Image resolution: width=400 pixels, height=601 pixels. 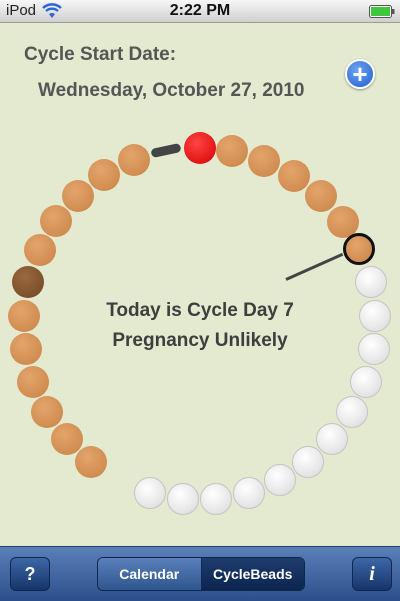 I want to click on info-button: i, so click(x=372, y=574).